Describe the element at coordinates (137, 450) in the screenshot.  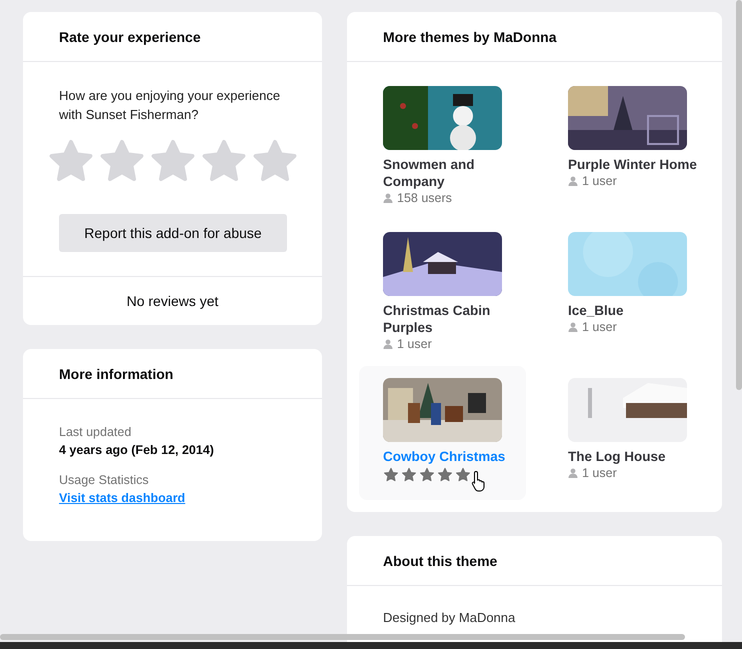
I see `field-value: 4 years ago (Feb 12, 2014)` at that location.